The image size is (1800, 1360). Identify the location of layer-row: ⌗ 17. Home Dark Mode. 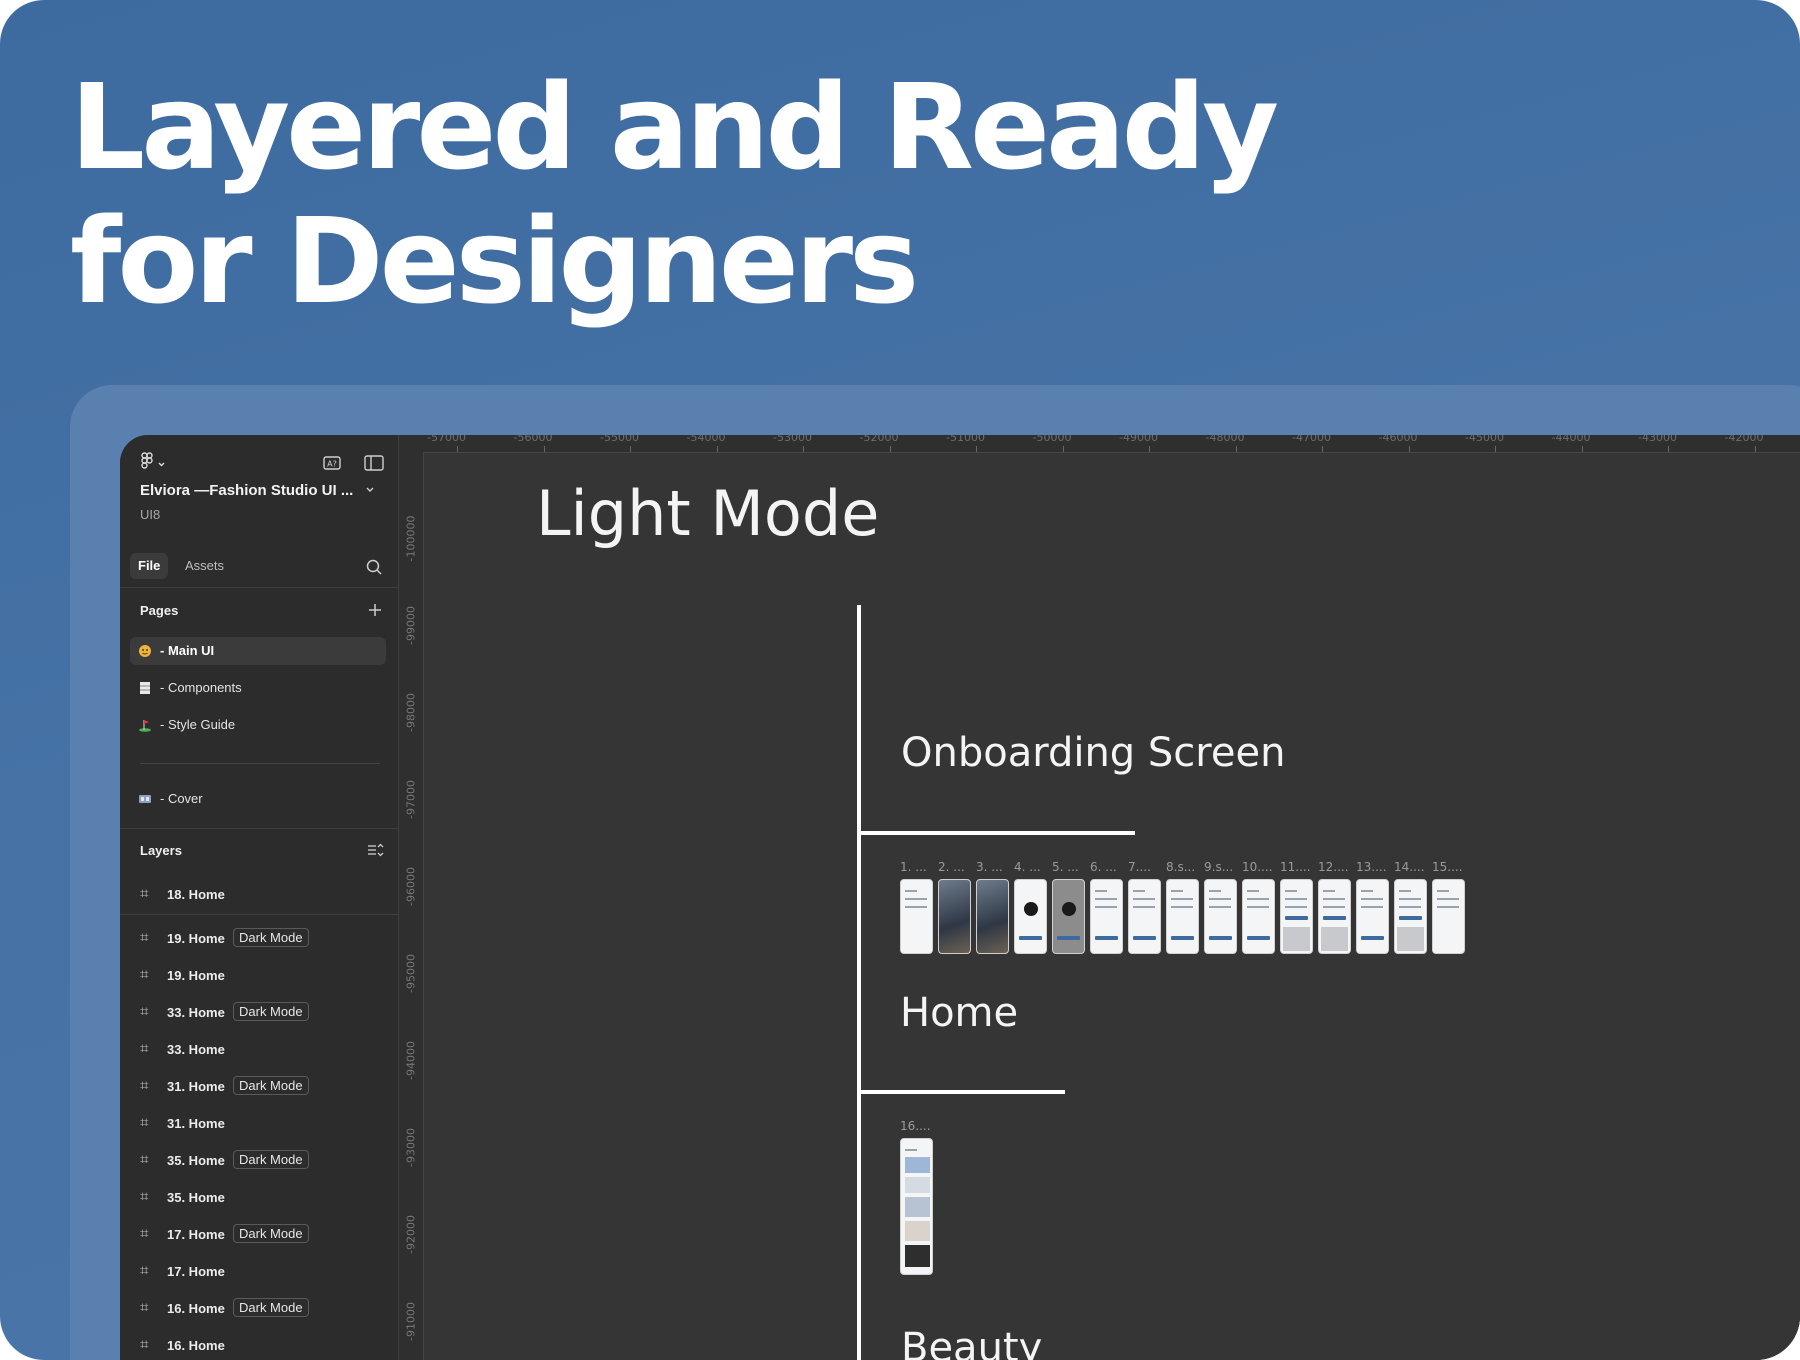
(259, 1235).